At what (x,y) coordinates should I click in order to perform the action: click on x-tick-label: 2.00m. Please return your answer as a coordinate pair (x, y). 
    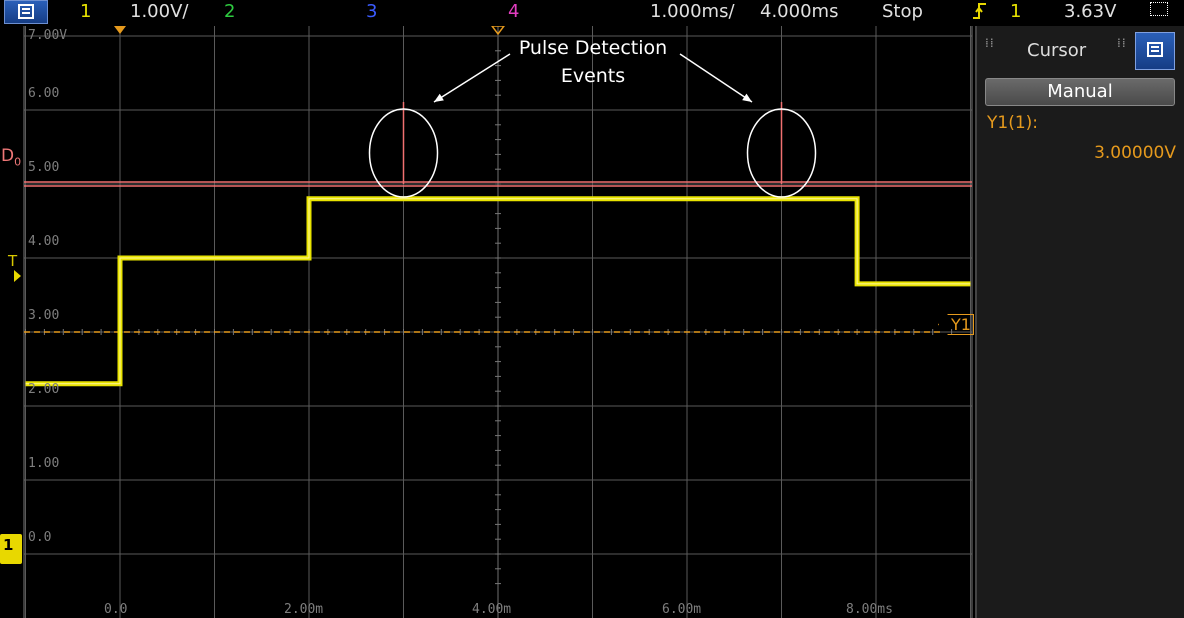
    Looking at the image, I should click on (304, 609).